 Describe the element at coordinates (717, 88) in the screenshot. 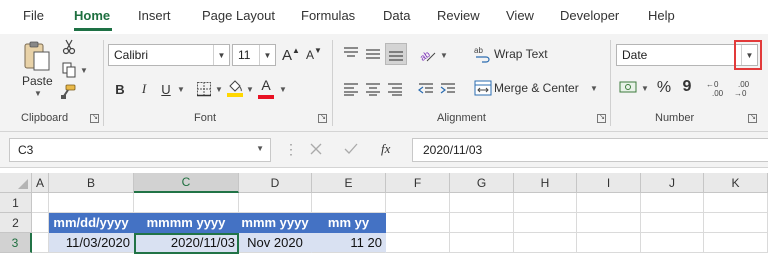

I see `increase-decimal-icon: ←0 .00` at that location.